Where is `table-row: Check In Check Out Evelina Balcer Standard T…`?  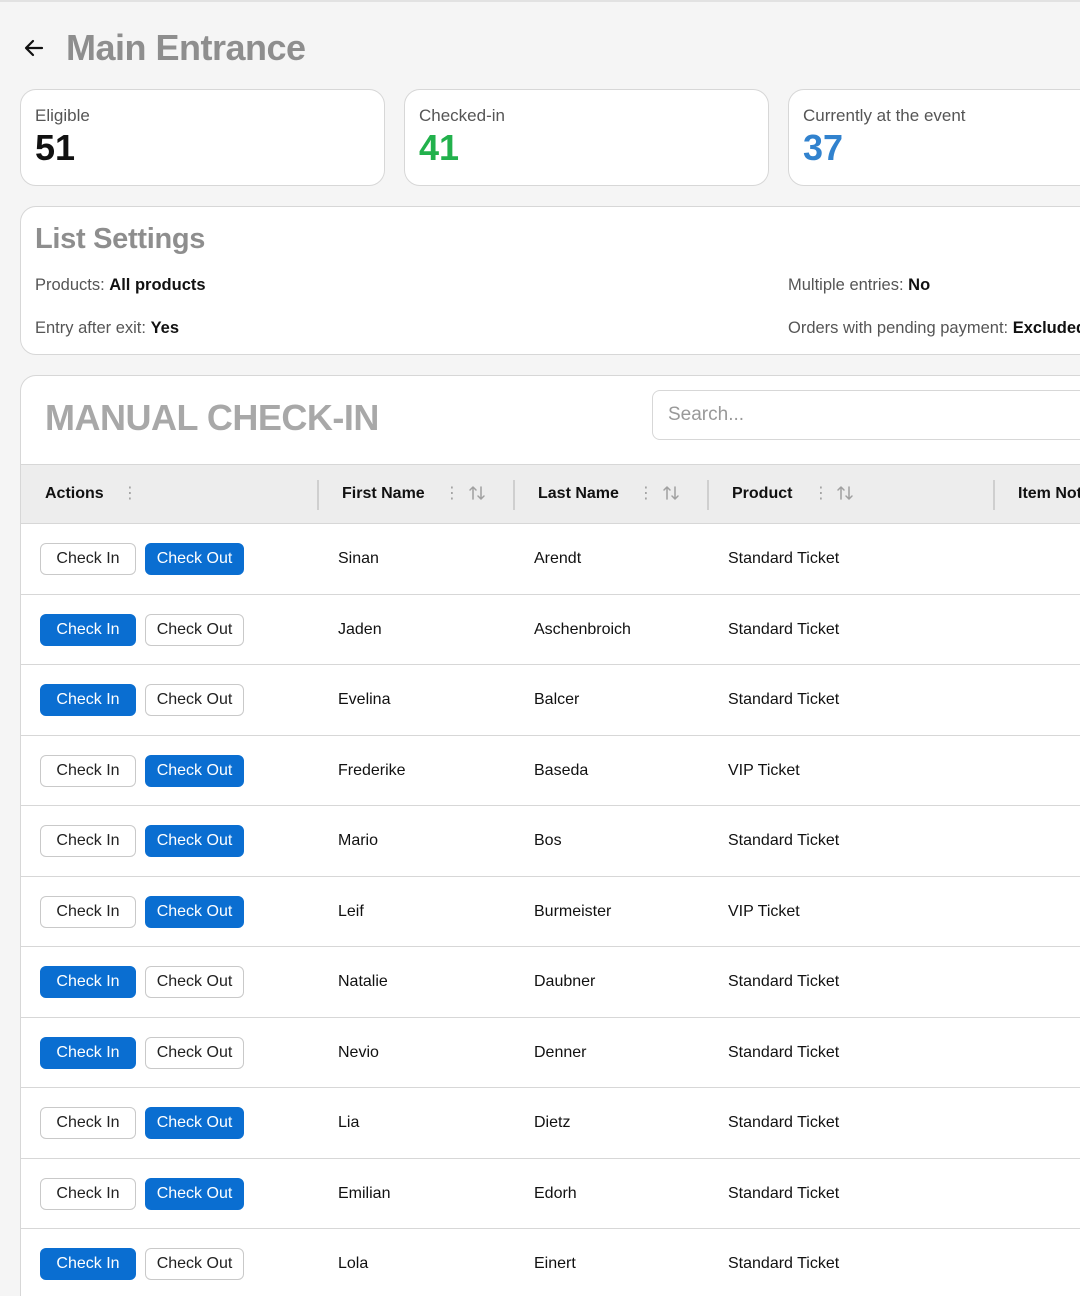 table-row: Check In Check Out Evelina Balcer Standard T… is located at coordinates (550, 700).